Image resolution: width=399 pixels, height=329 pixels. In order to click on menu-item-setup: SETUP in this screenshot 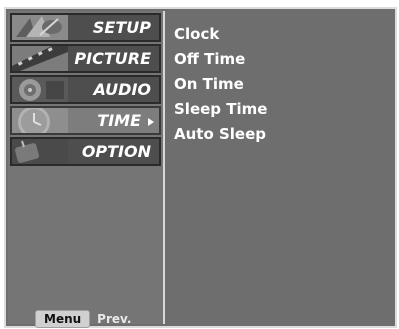, I will do `click(85, 27)`.